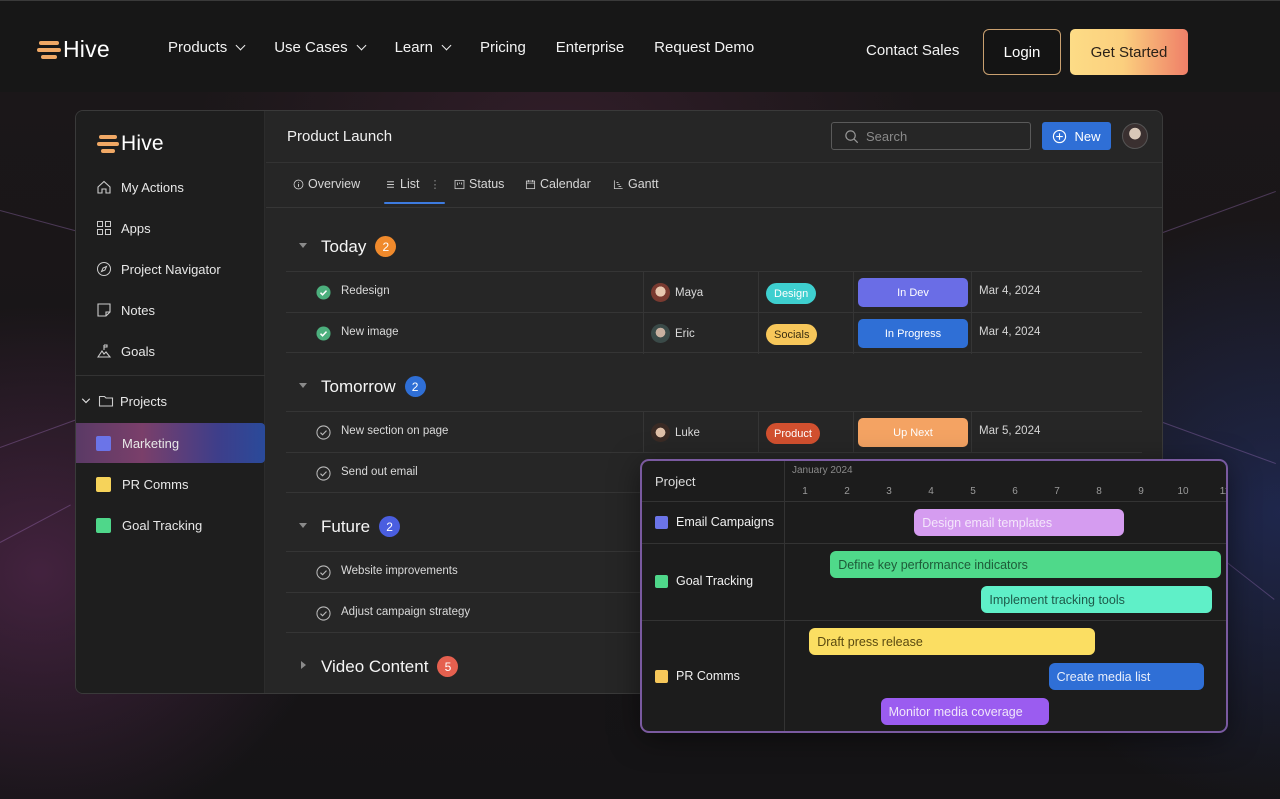 This screenshot has width=1280, height=799. I want to click on get-started-button: Get Started, so click(1129, 52).